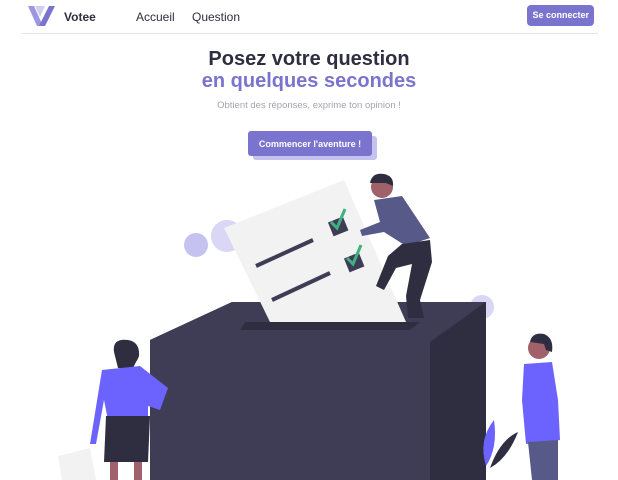  I want to click on plant, so click(500, 444).